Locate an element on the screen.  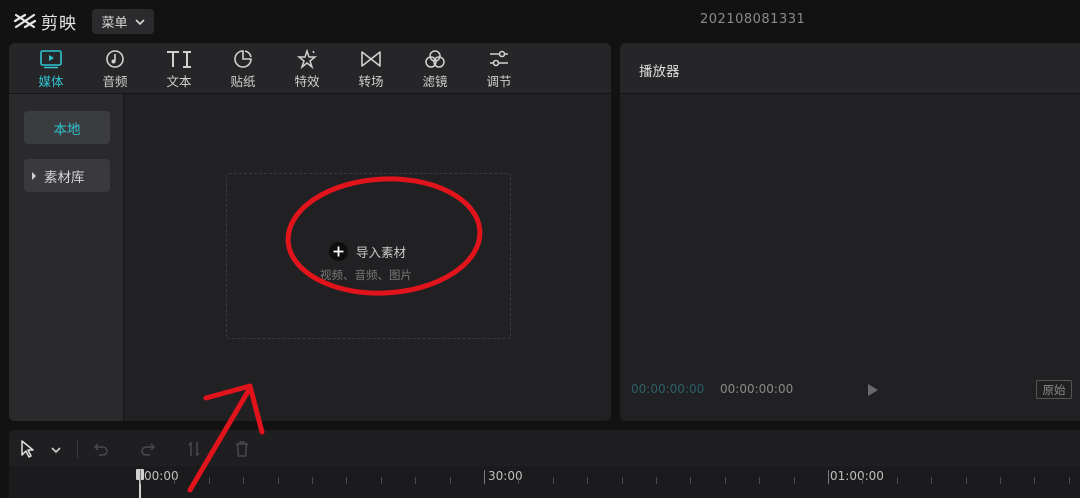
effects-icon is located at coordinates (307, 59).